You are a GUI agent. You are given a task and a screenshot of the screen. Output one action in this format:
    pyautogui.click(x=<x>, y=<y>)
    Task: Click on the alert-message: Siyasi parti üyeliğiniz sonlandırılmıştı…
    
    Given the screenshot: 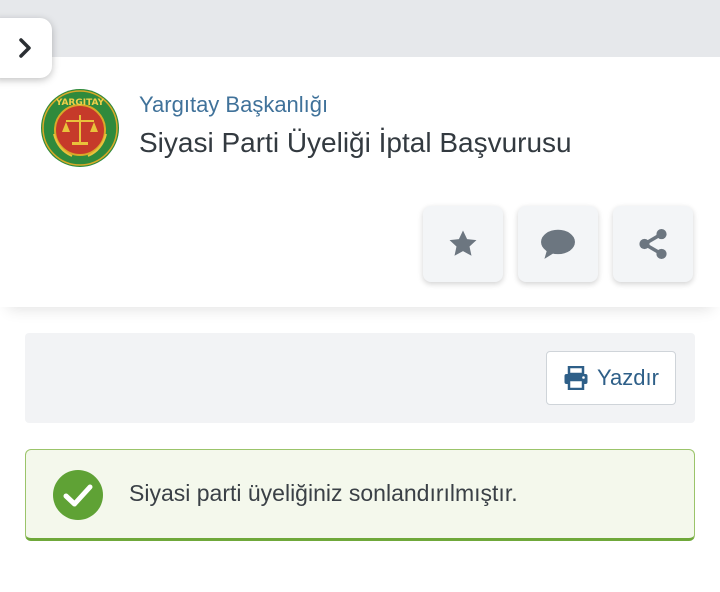 What is the action you would take?
    pyautogui.click(x=323, y=493)
    